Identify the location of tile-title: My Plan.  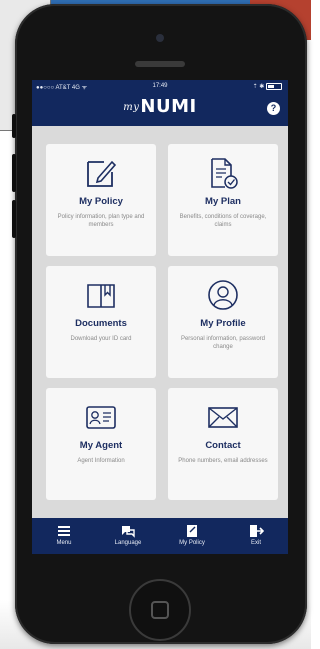
(223, 201).